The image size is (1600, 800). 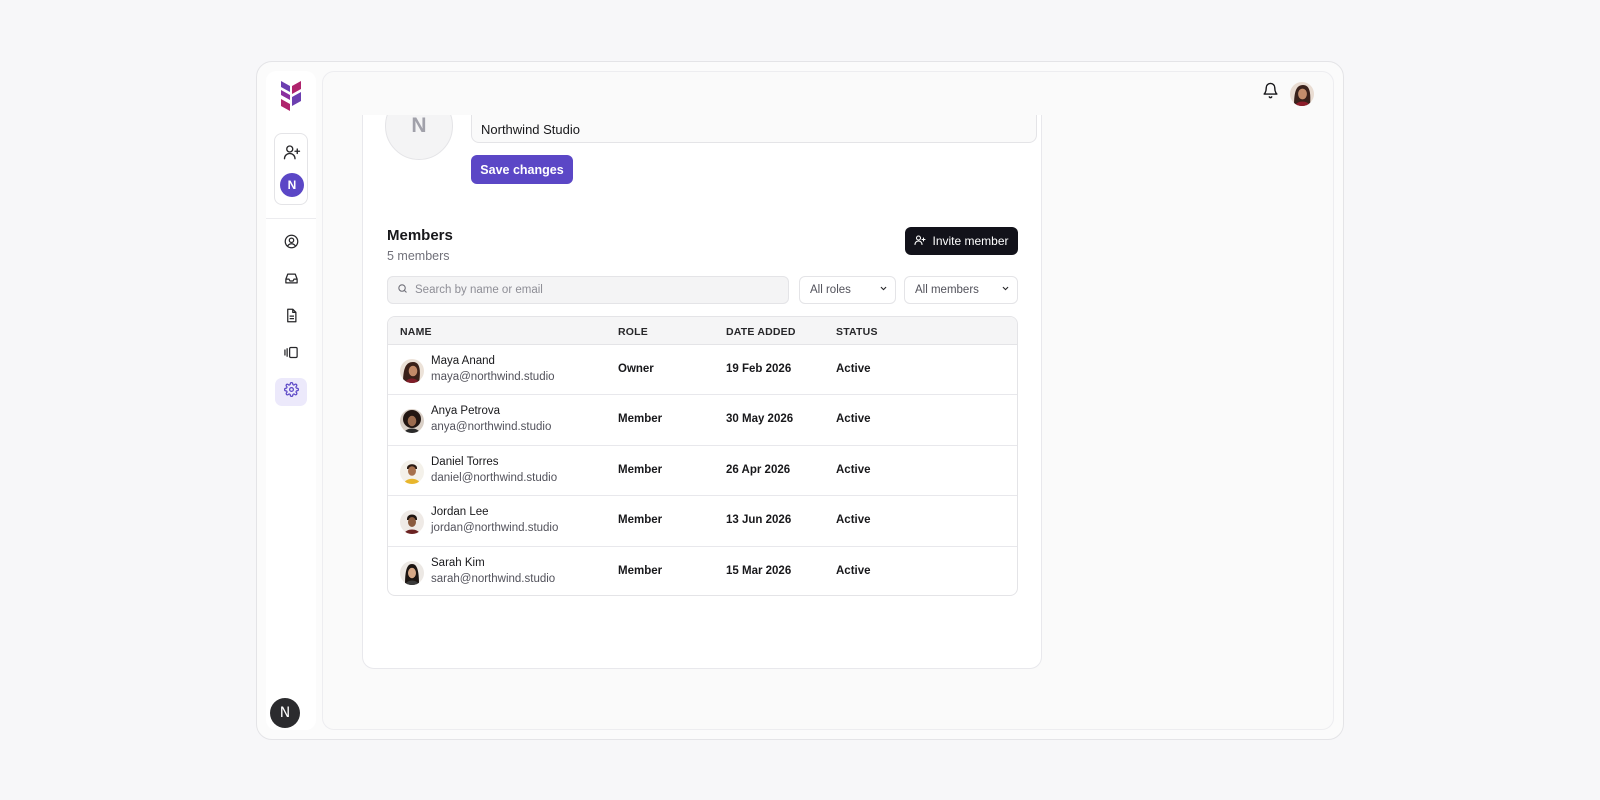 I want to click on search-icon, so click(x=402, y=290).